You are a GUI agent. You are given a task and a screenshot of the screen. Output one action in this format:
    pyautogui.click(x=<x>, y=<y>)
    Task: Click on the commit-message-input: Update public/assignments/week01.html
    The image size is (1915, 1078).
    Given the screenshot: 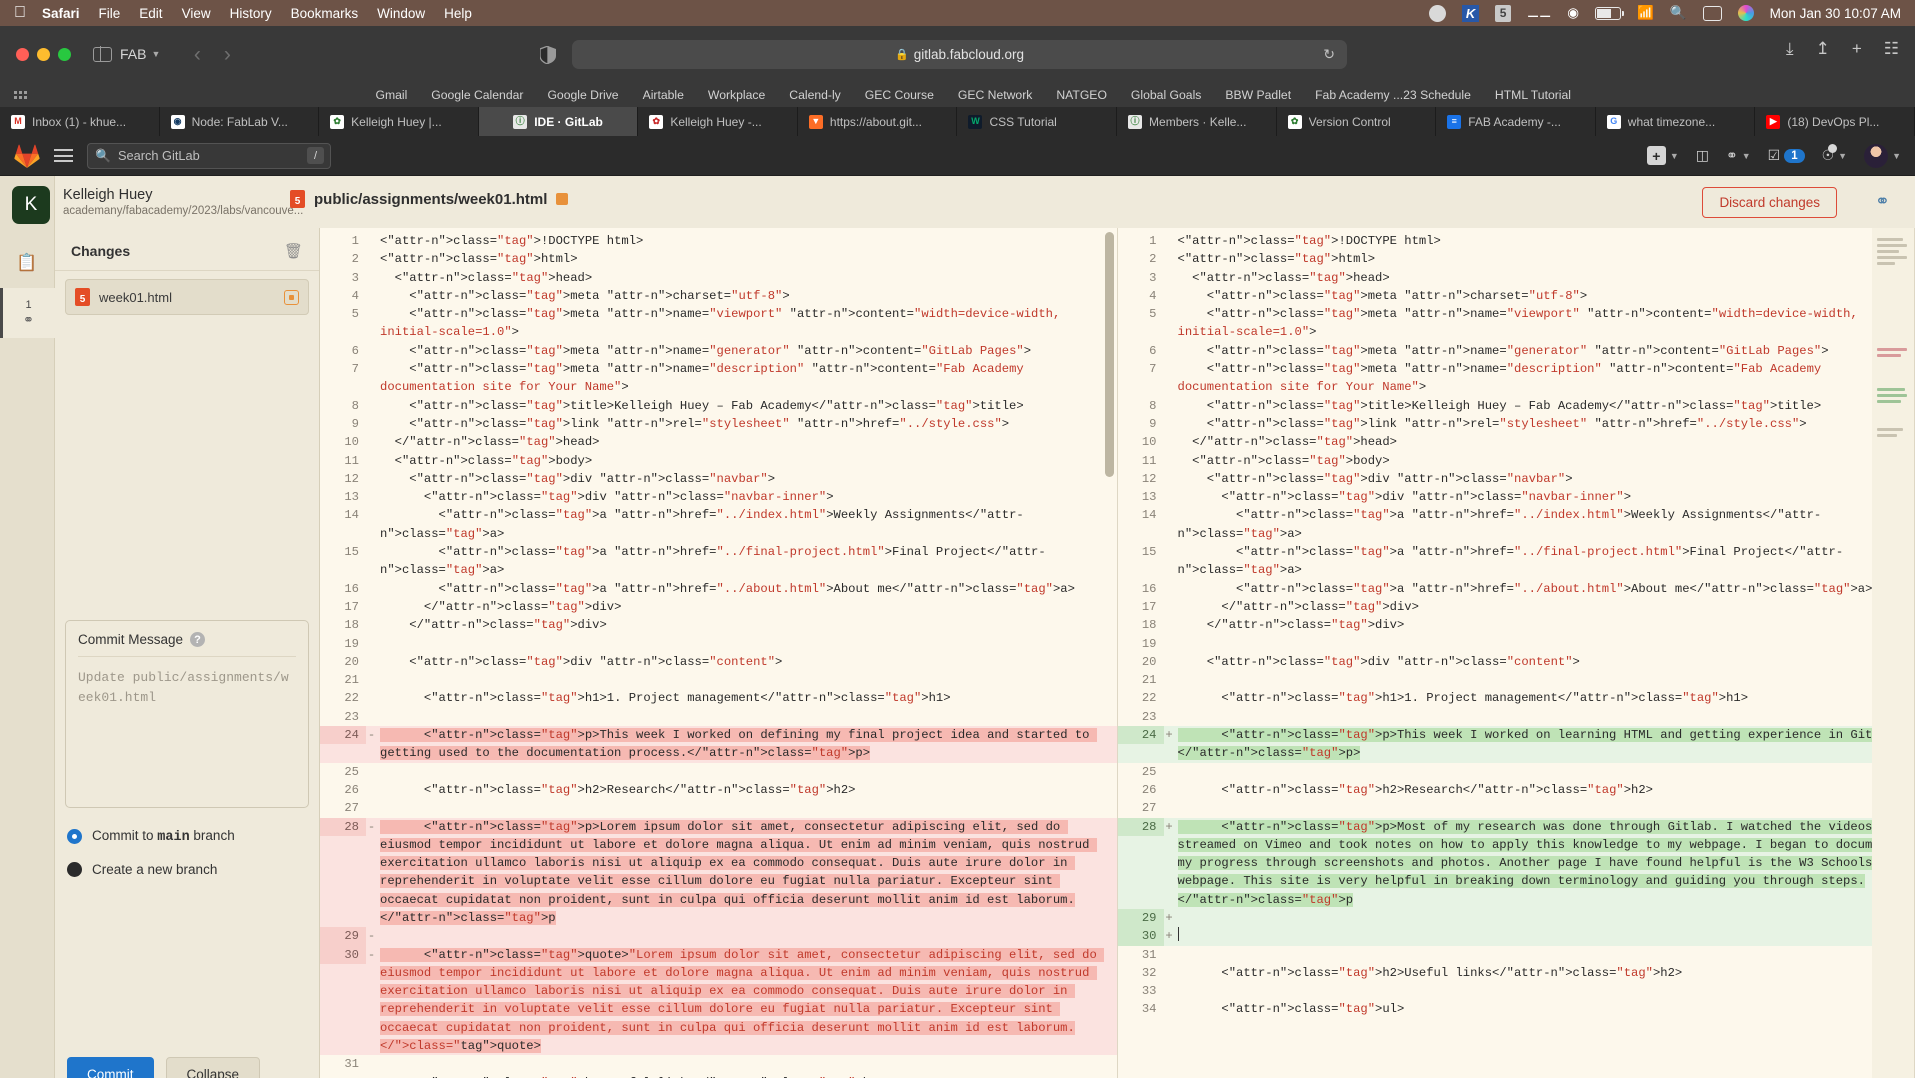 What is the action you would take?
    pyautogui.click(x=187, y=687)
    